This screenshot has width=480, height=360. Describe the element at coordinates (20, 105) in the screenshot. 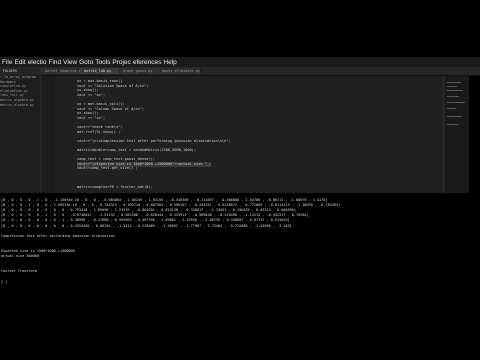

I see `sidebar-item-file: matrix_algebra.py` at that location.